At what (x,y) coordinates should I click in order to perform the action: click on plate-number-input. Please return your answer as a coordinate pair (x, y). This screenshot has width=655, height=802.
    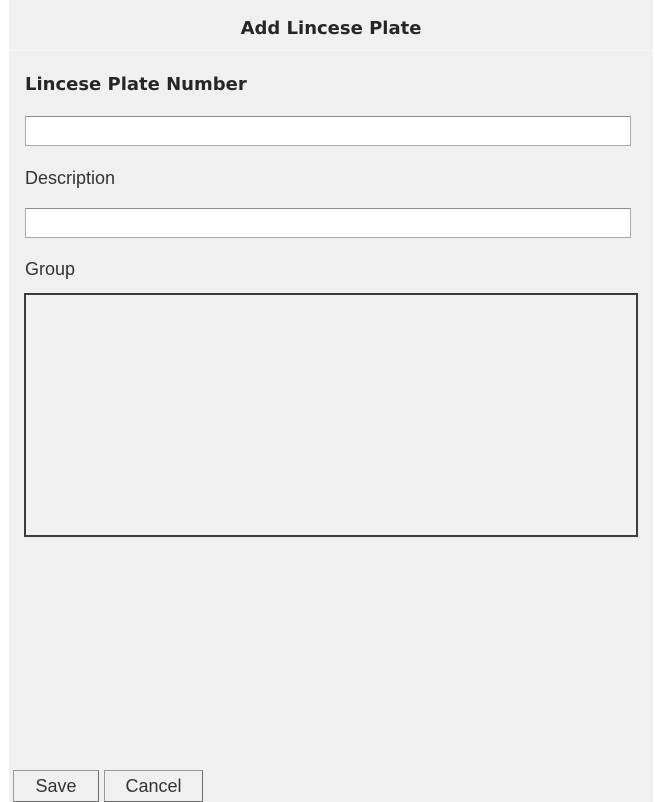
    Looking at the image, I should click on (328, 131).